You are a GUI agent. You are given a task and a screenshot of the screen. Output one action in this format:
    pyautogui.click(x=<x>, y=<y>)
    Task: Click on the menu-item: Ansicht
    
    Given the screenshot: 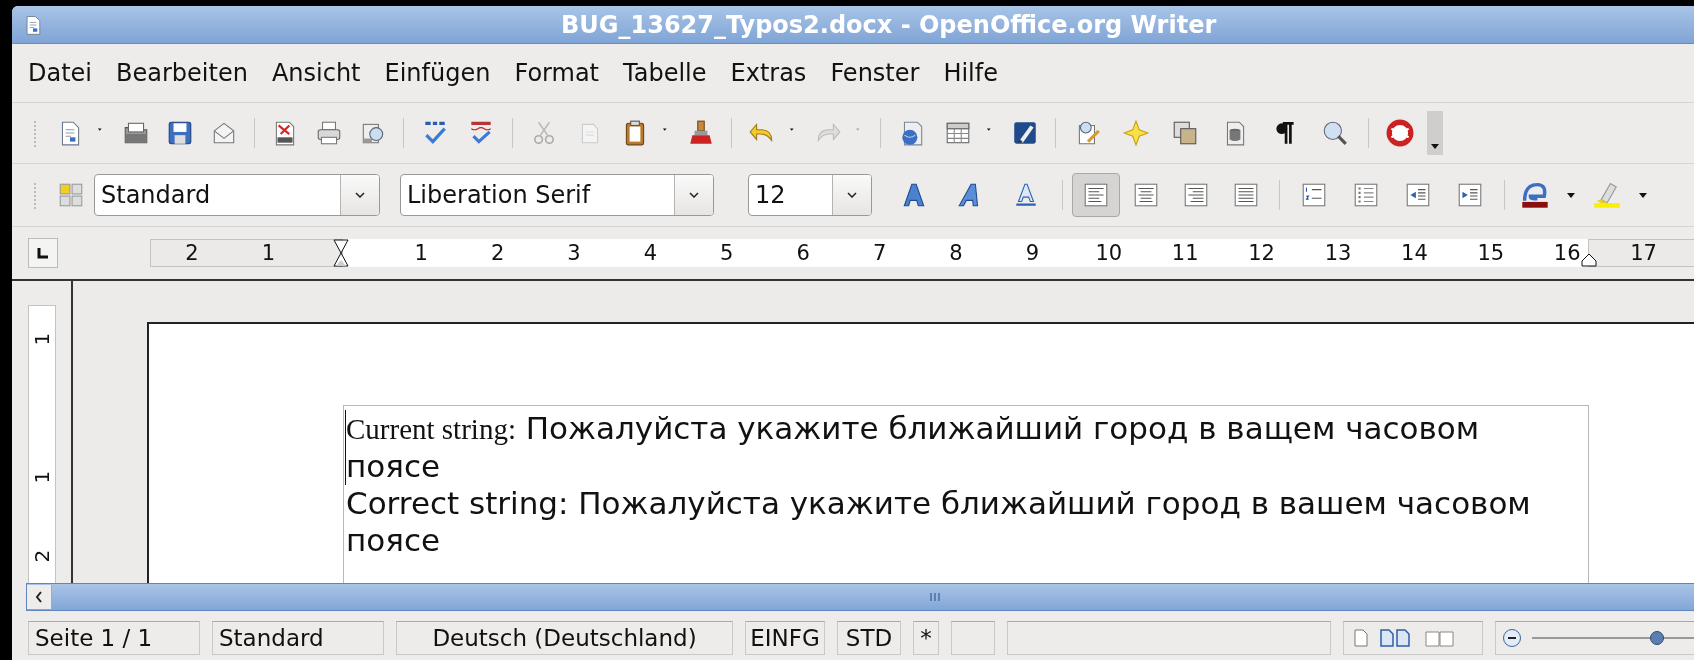 What is the action you would take?
    pyautogui.click(x=316, y=73)
    